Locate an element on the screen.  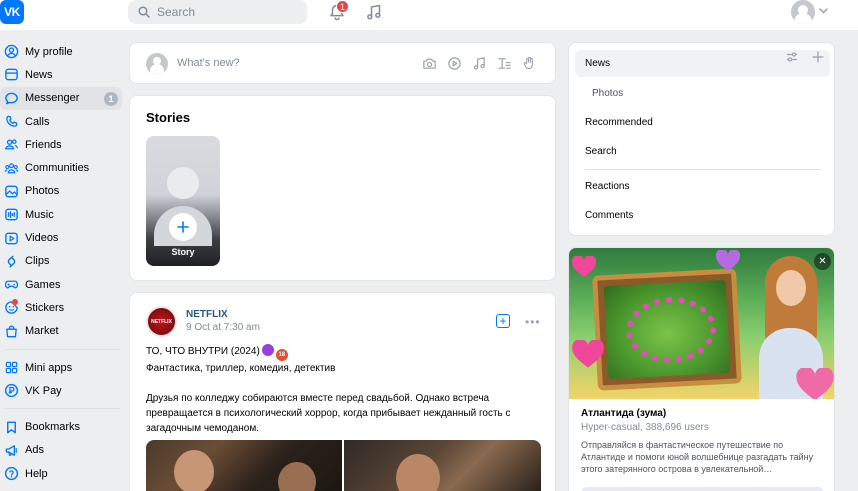
phone-icon is located at coordinates (11, 122).